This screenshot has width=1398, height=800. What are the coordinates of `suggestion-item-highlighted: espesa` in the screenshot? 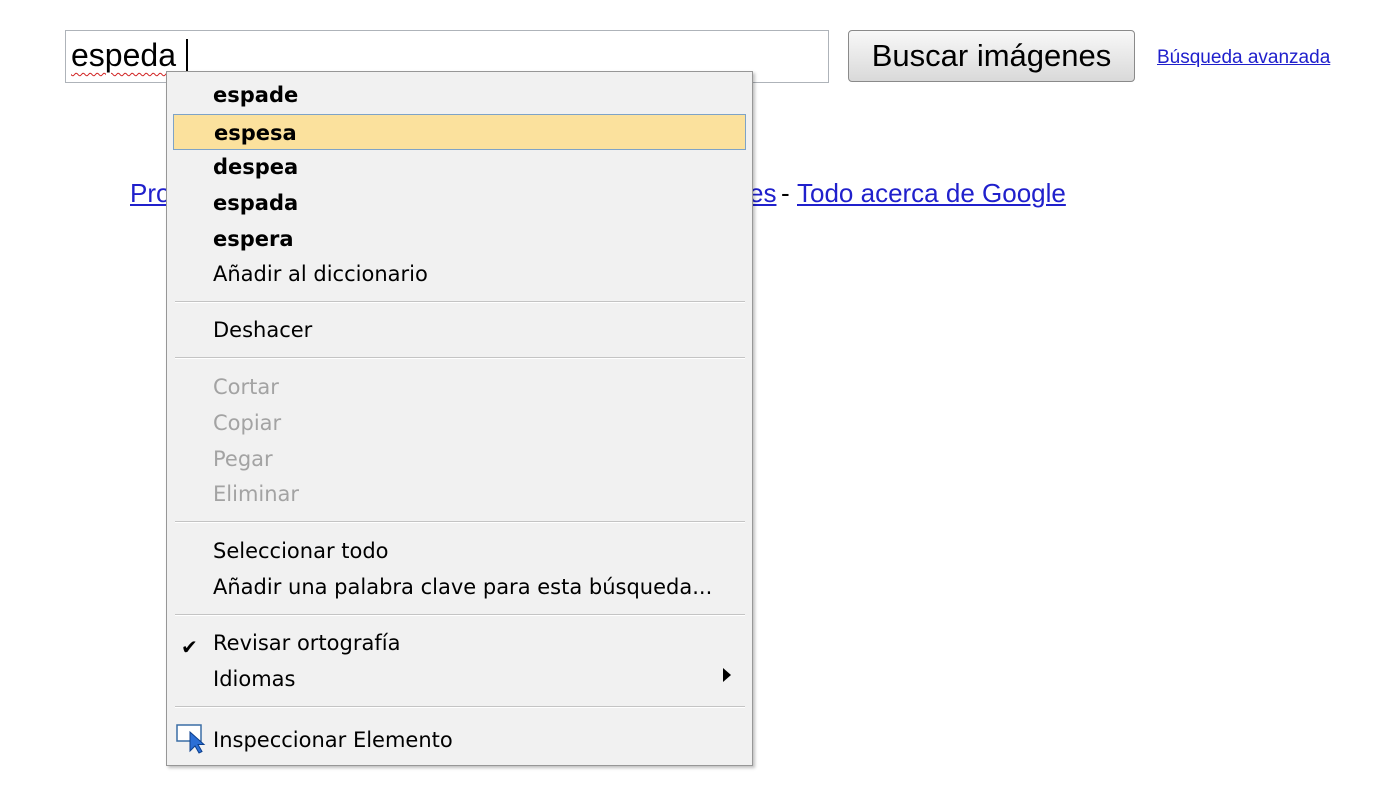 It's located at (459, 132).